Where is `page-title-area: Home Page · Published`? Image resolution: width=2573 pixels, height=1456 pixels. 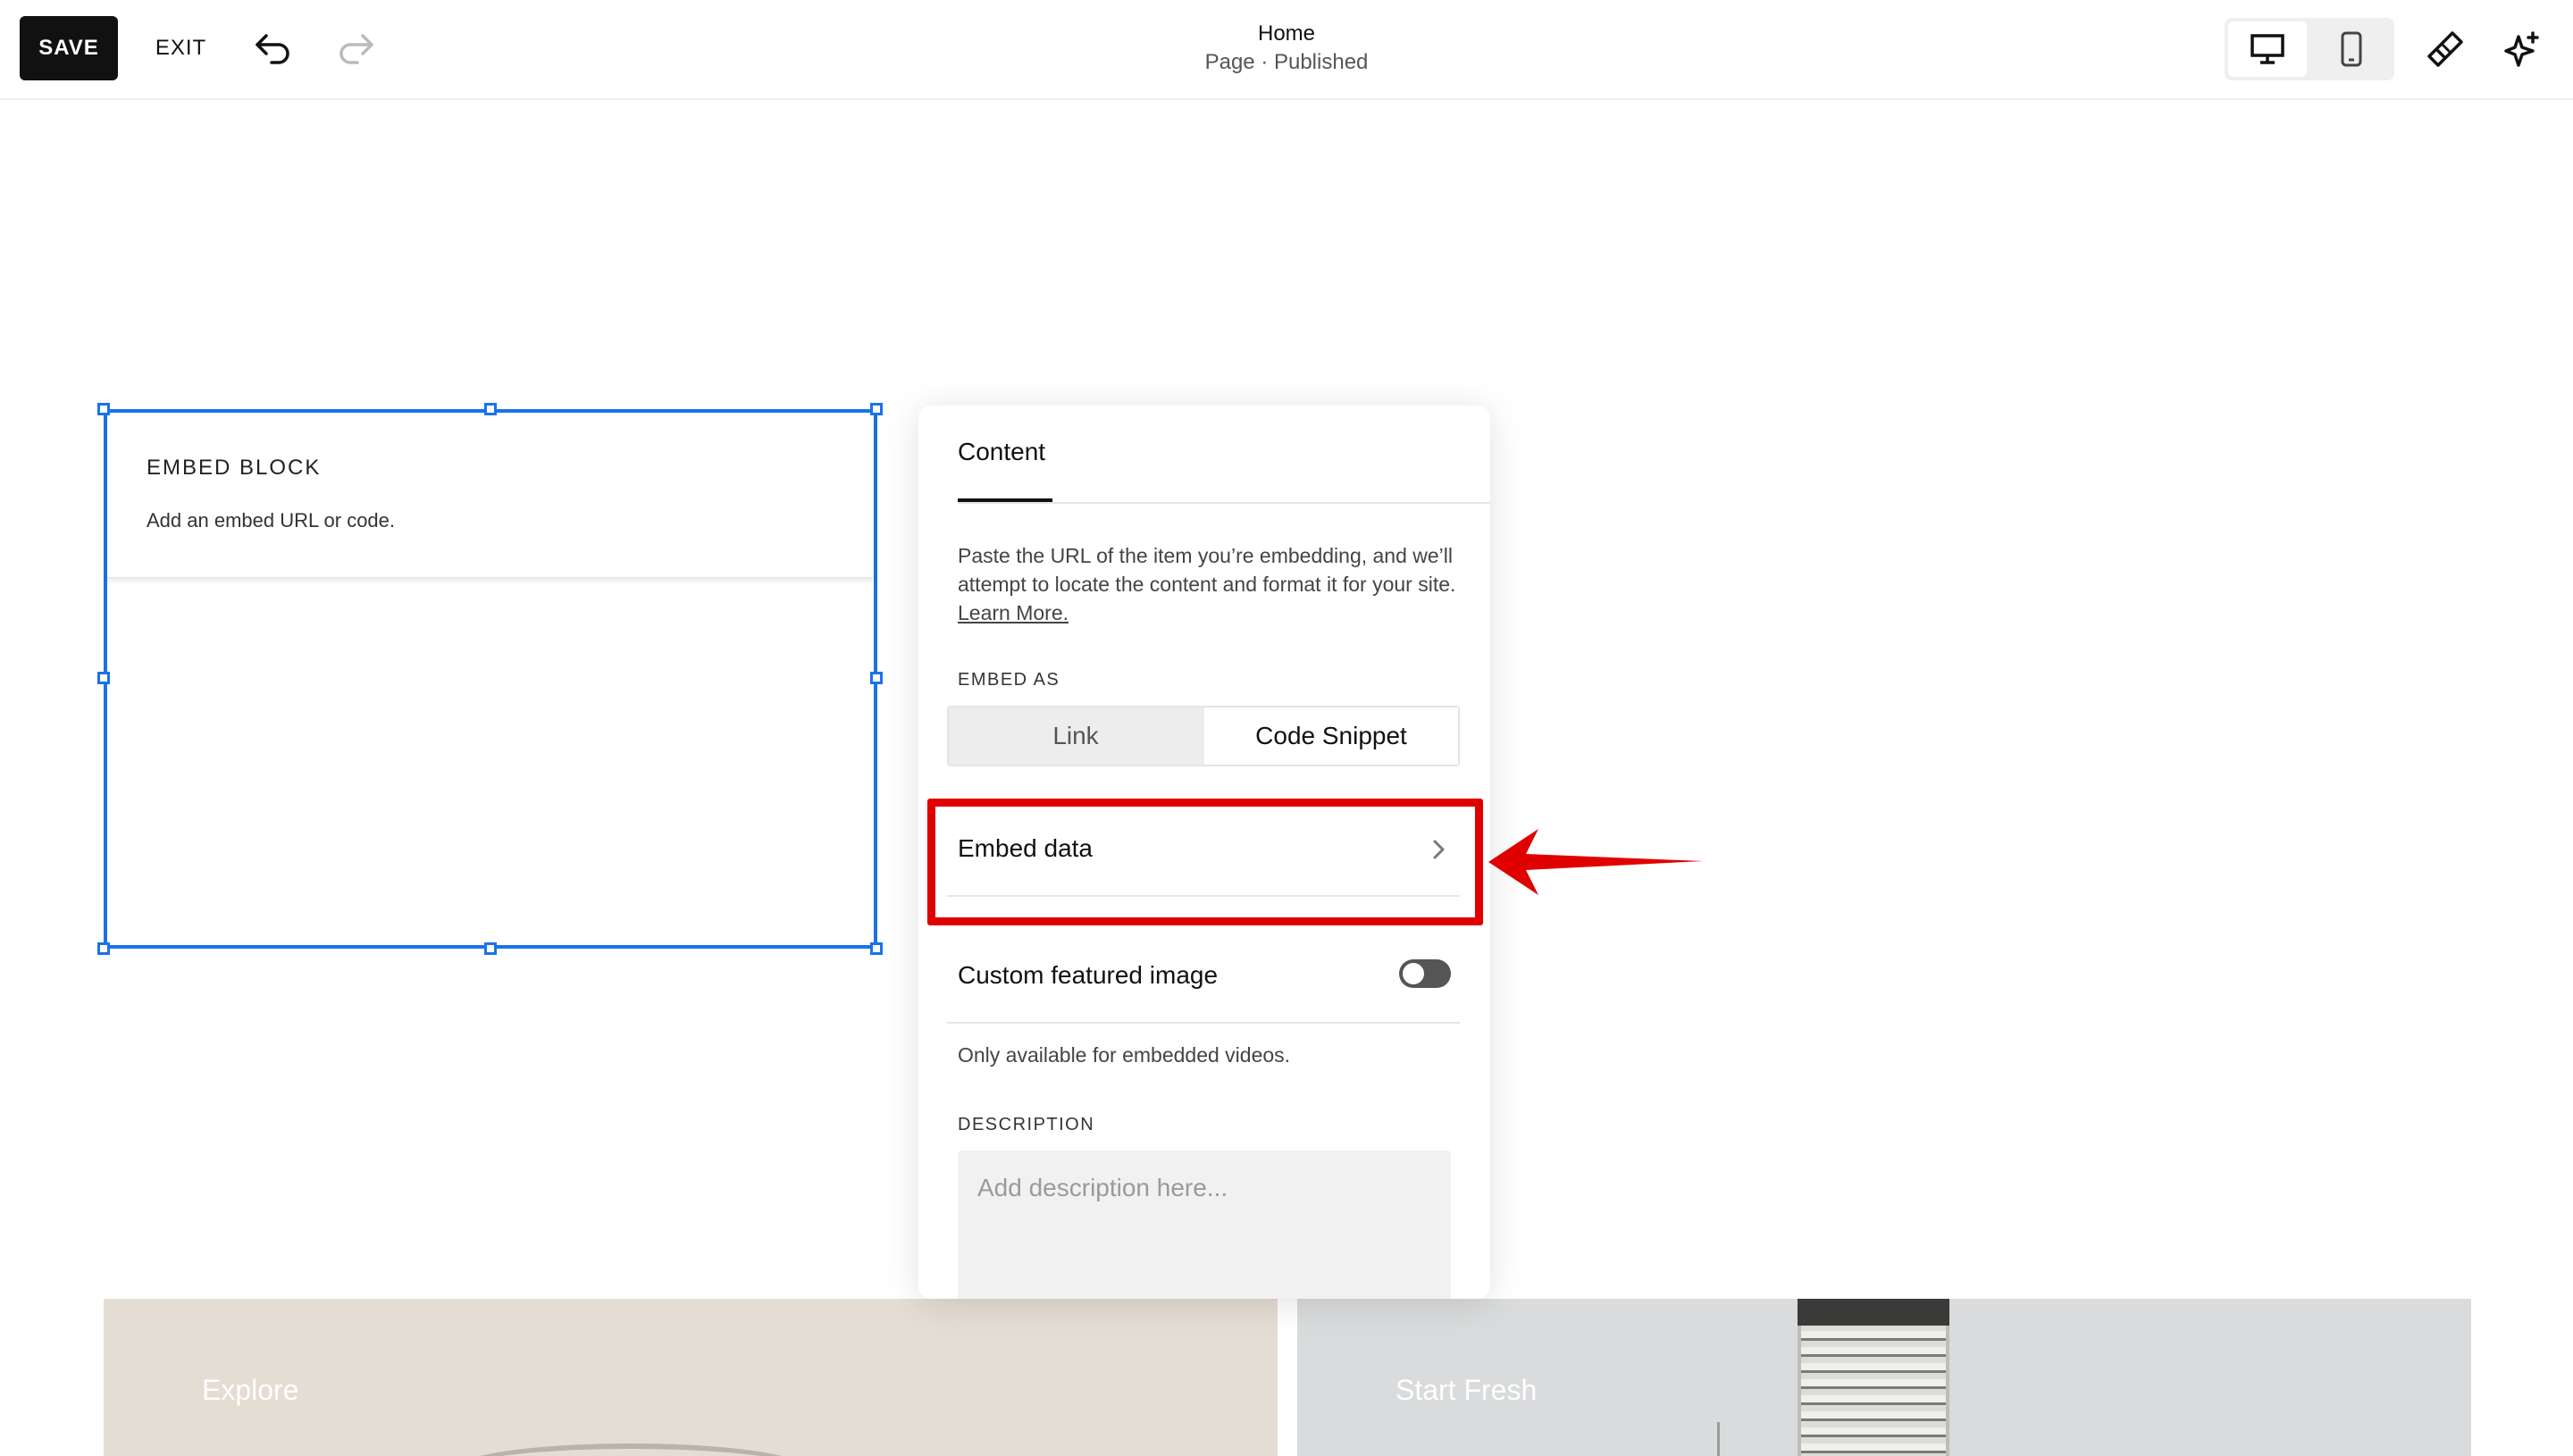
page-title-area: Home Page · Published is located at coordinates (1286, 48).